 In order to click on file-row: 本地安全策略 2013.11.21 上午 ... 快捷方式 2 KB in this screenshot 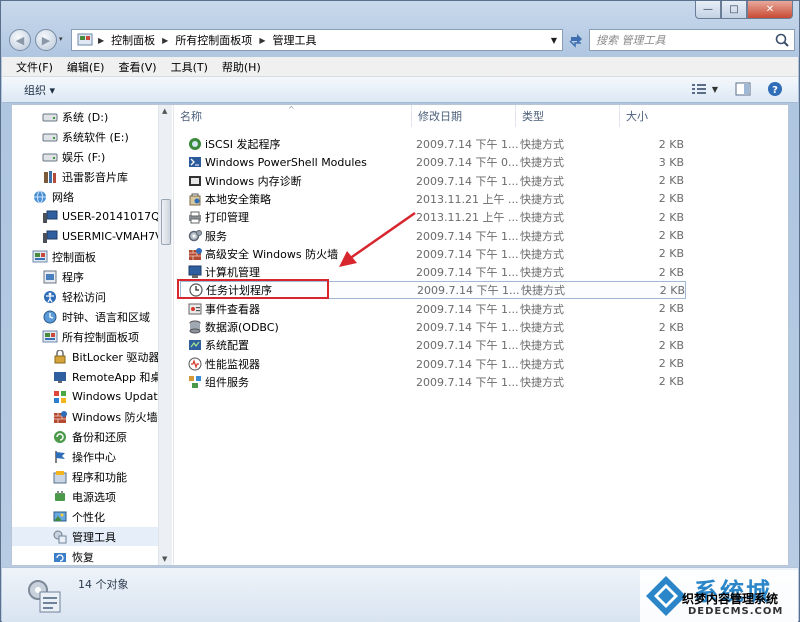, I will do `click(433, 199)`.